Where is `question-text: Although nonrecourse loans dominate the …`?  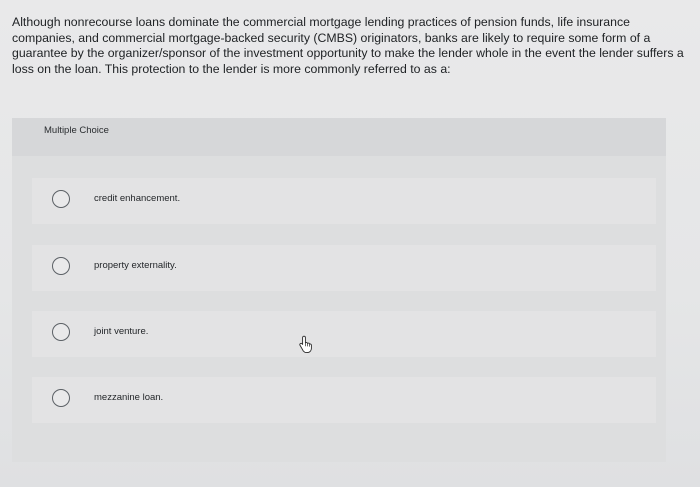 question-text: Although nonrecourse loans dominate the … is located at coordinates (348, 45).